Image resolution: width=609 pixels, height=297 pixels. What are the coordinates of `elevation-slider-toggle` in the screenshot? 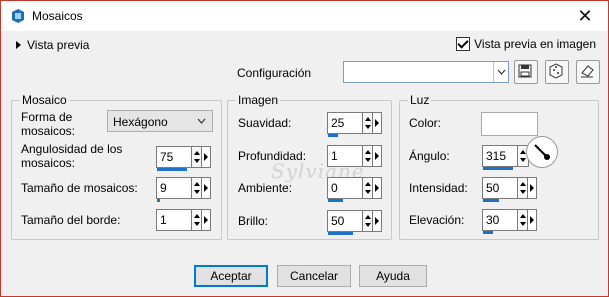 It's located at (532, 220).